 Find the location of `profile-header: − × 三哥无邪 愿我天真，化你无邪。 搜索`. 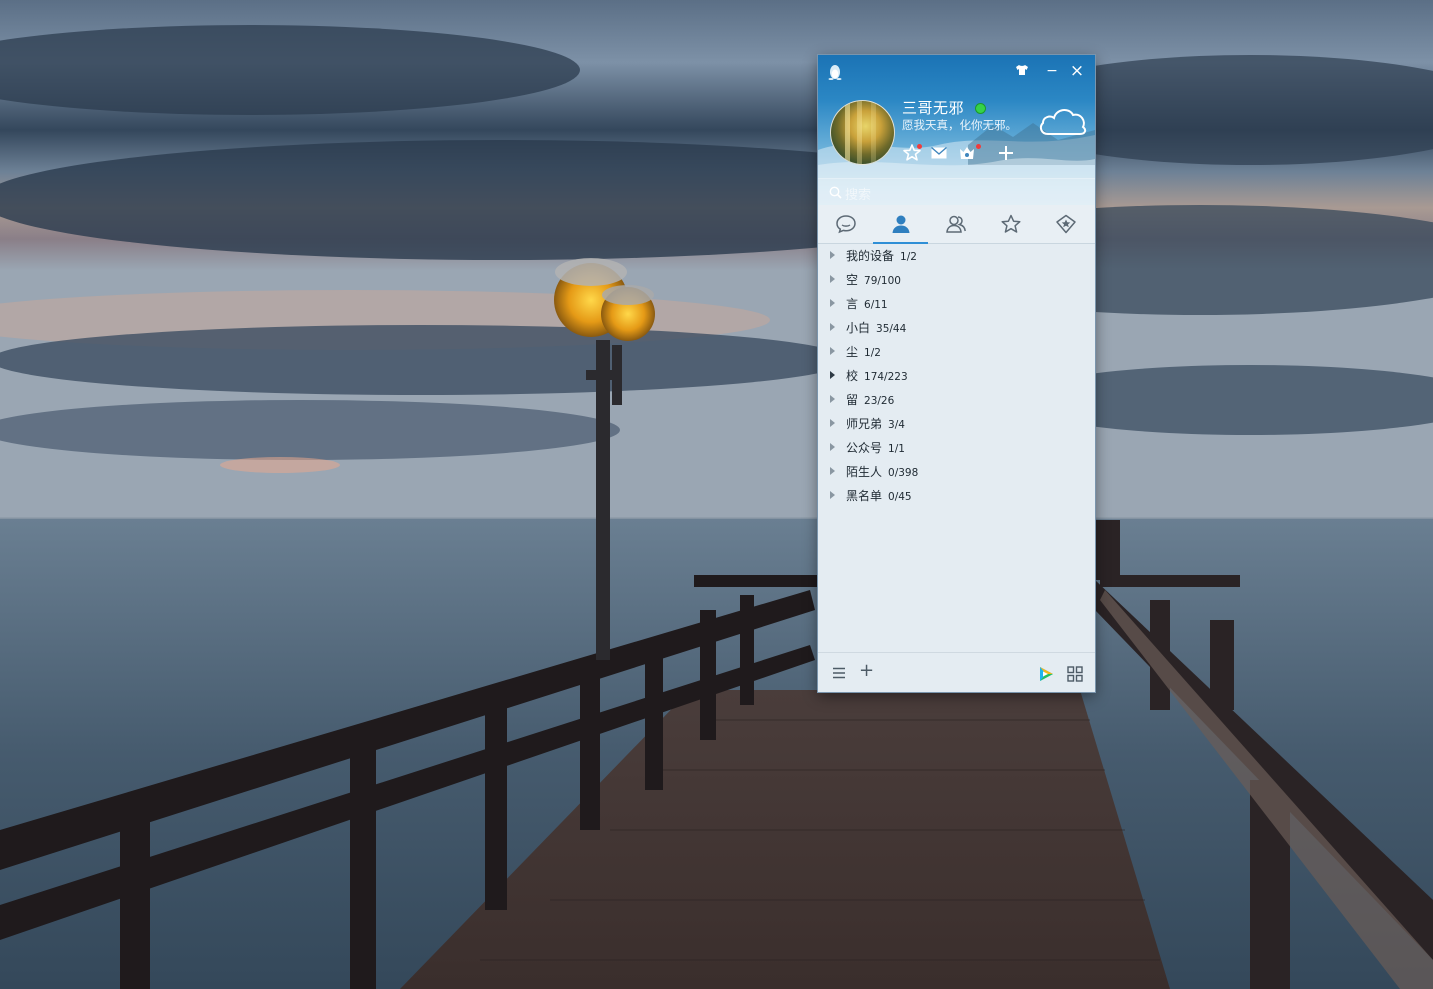

profile-header: − × 三哥无邪 愿我天真，化你无邪。 搜索 is located at coordinates (956, 130).